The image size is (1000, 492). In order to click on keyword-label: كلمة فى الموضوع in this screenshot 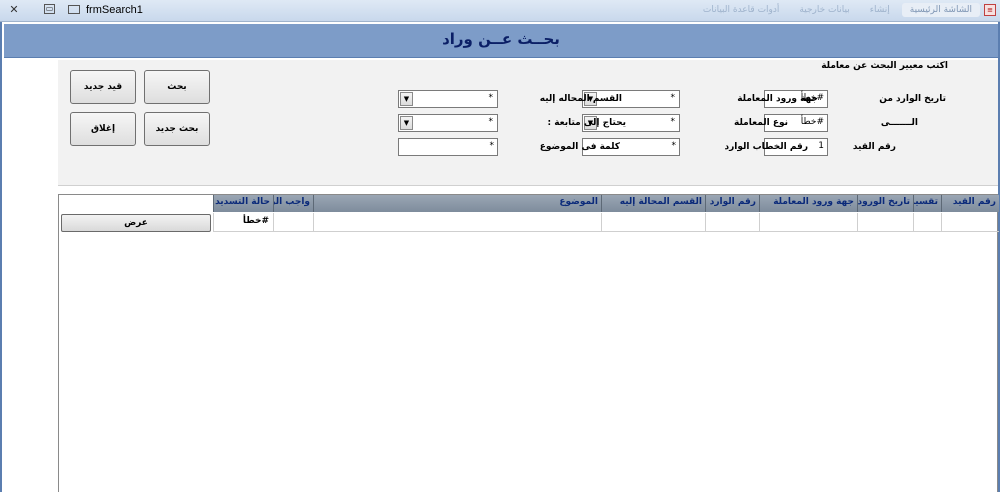, I will do `click(579, 147)`.